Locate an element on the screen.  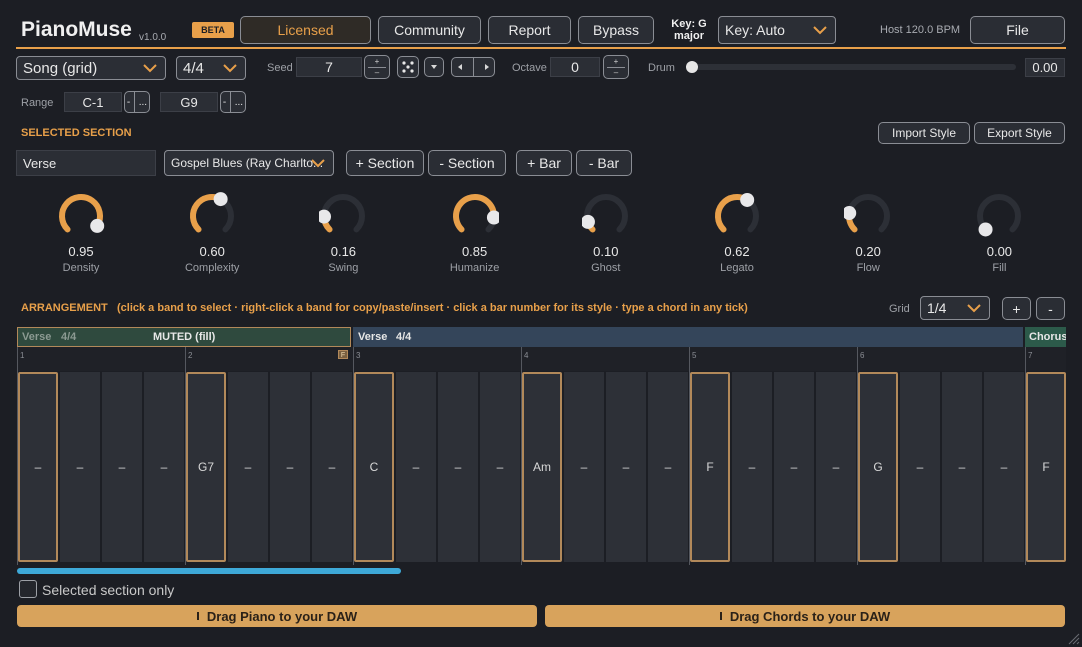
meter-select: 4/4 is located at coordinates (211, 68).